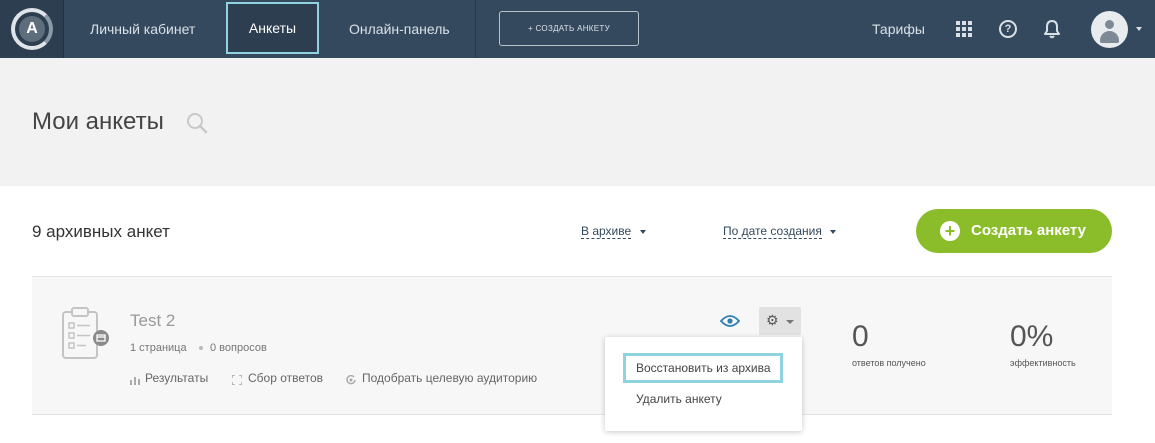 The height and width of the screenshot is (443, 1155). What do you see at coordinates (1109, 29) in the screenshot?
I see `user-avatar-icon` at bounding box center [1109, 29].